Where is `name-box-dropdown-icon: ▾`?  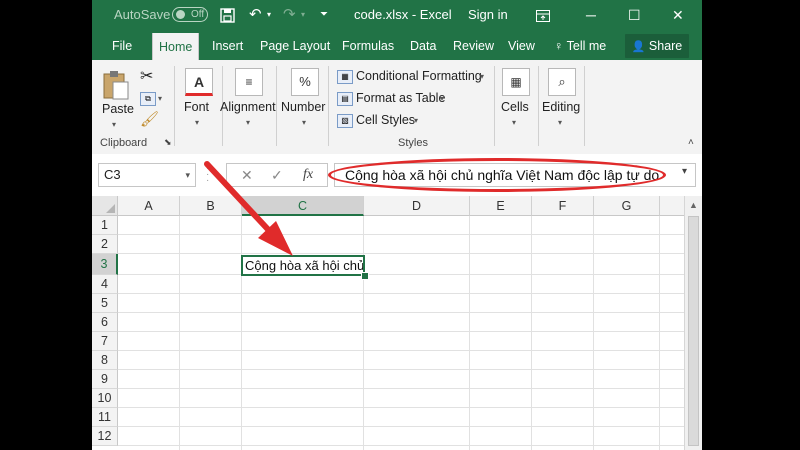 name-box-dropdown-icon: ▾ is located at coordinates (187, 175).